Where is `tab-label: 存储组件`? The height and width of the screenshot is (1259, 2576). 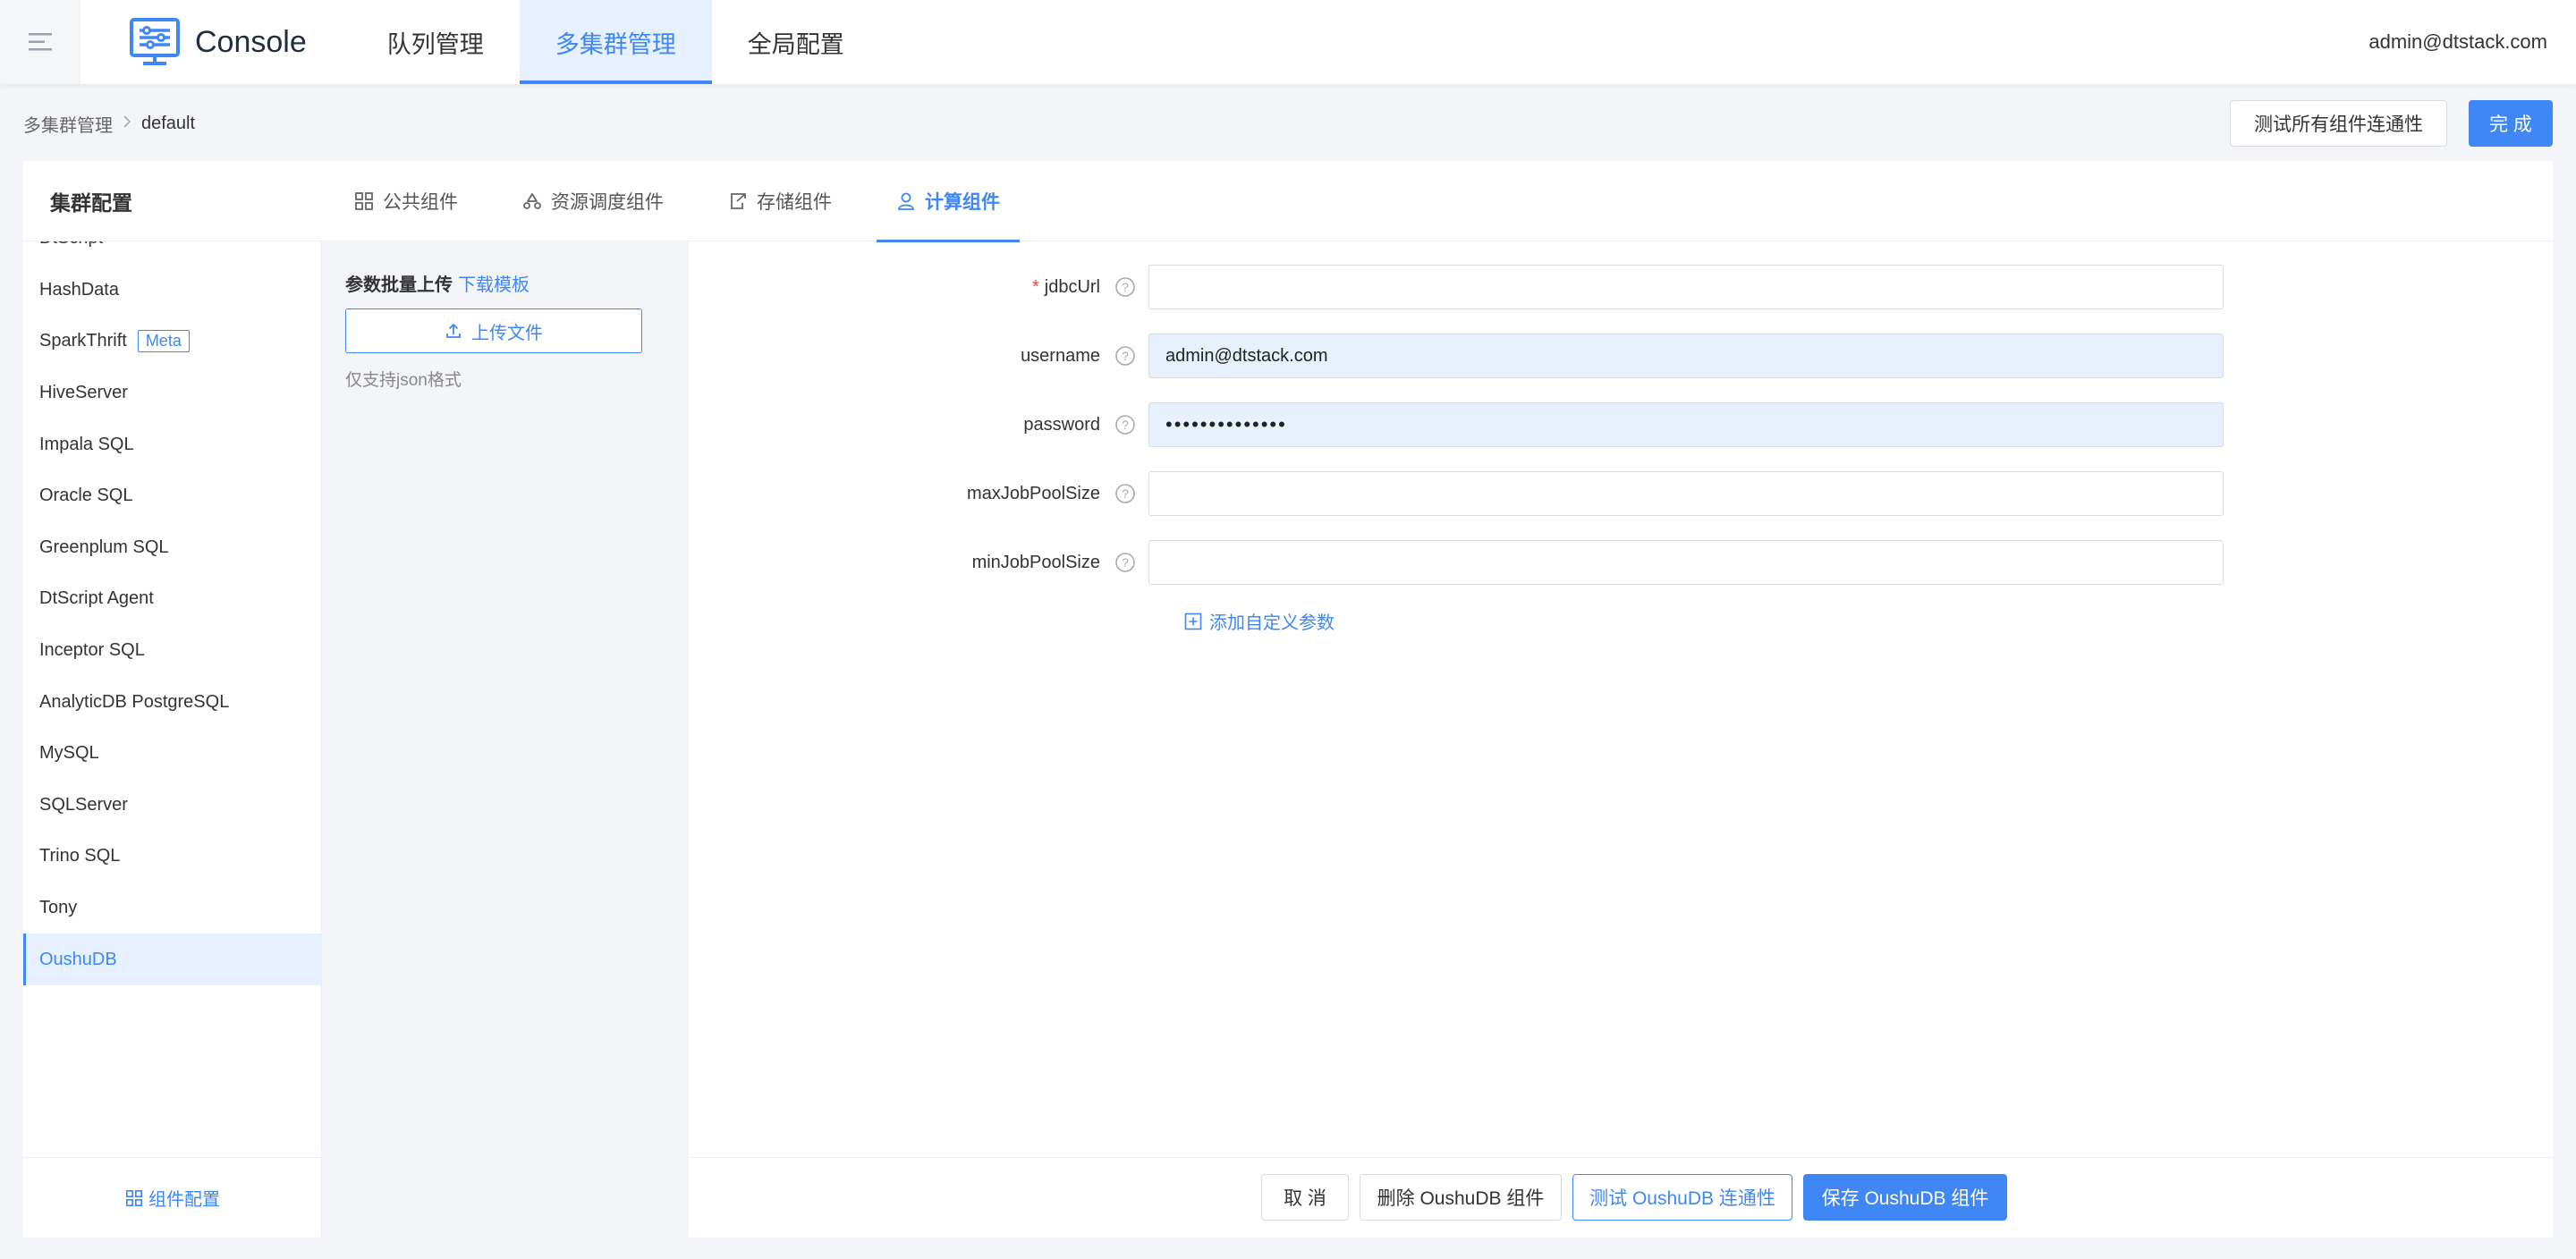
tab-label: 存储组件 is located at coordinates (794, 202).